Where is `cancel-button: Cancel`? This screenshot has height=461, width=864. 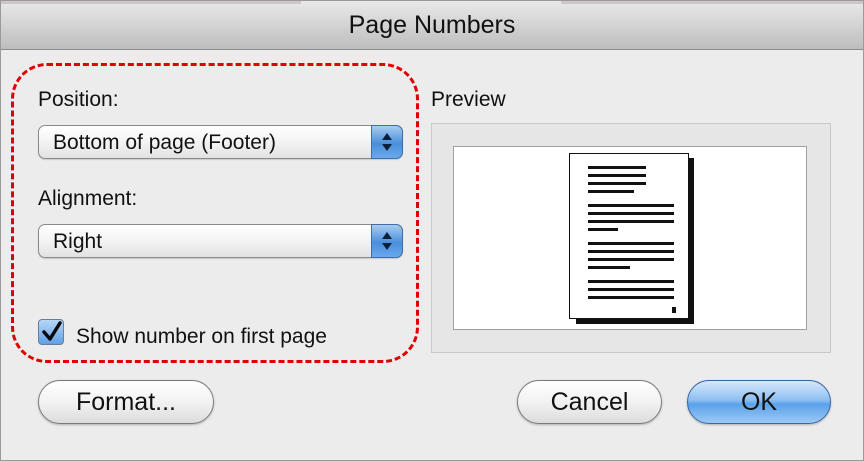 cancel-button: Cancel is located at coordinates (589, 402).